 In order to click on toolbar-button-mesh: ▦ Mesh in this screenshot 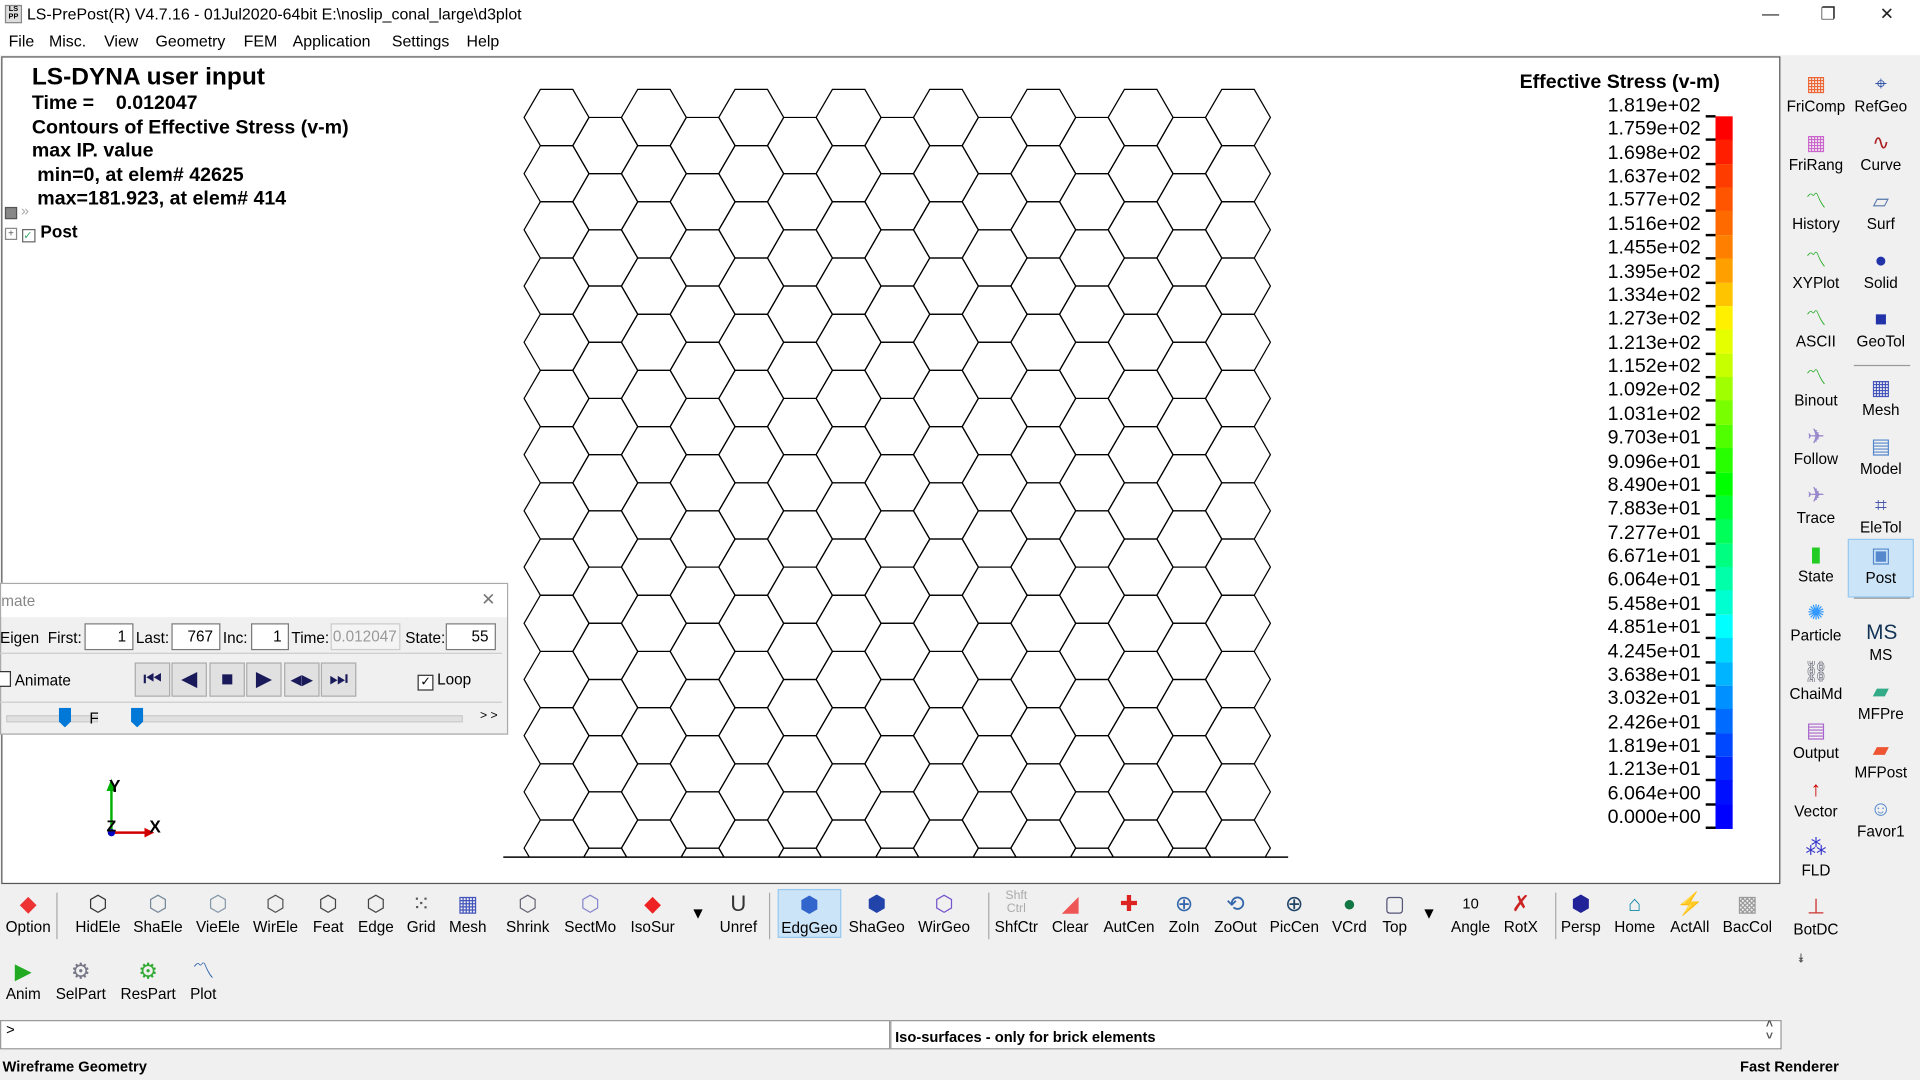, I will do `click(467, 912)`.